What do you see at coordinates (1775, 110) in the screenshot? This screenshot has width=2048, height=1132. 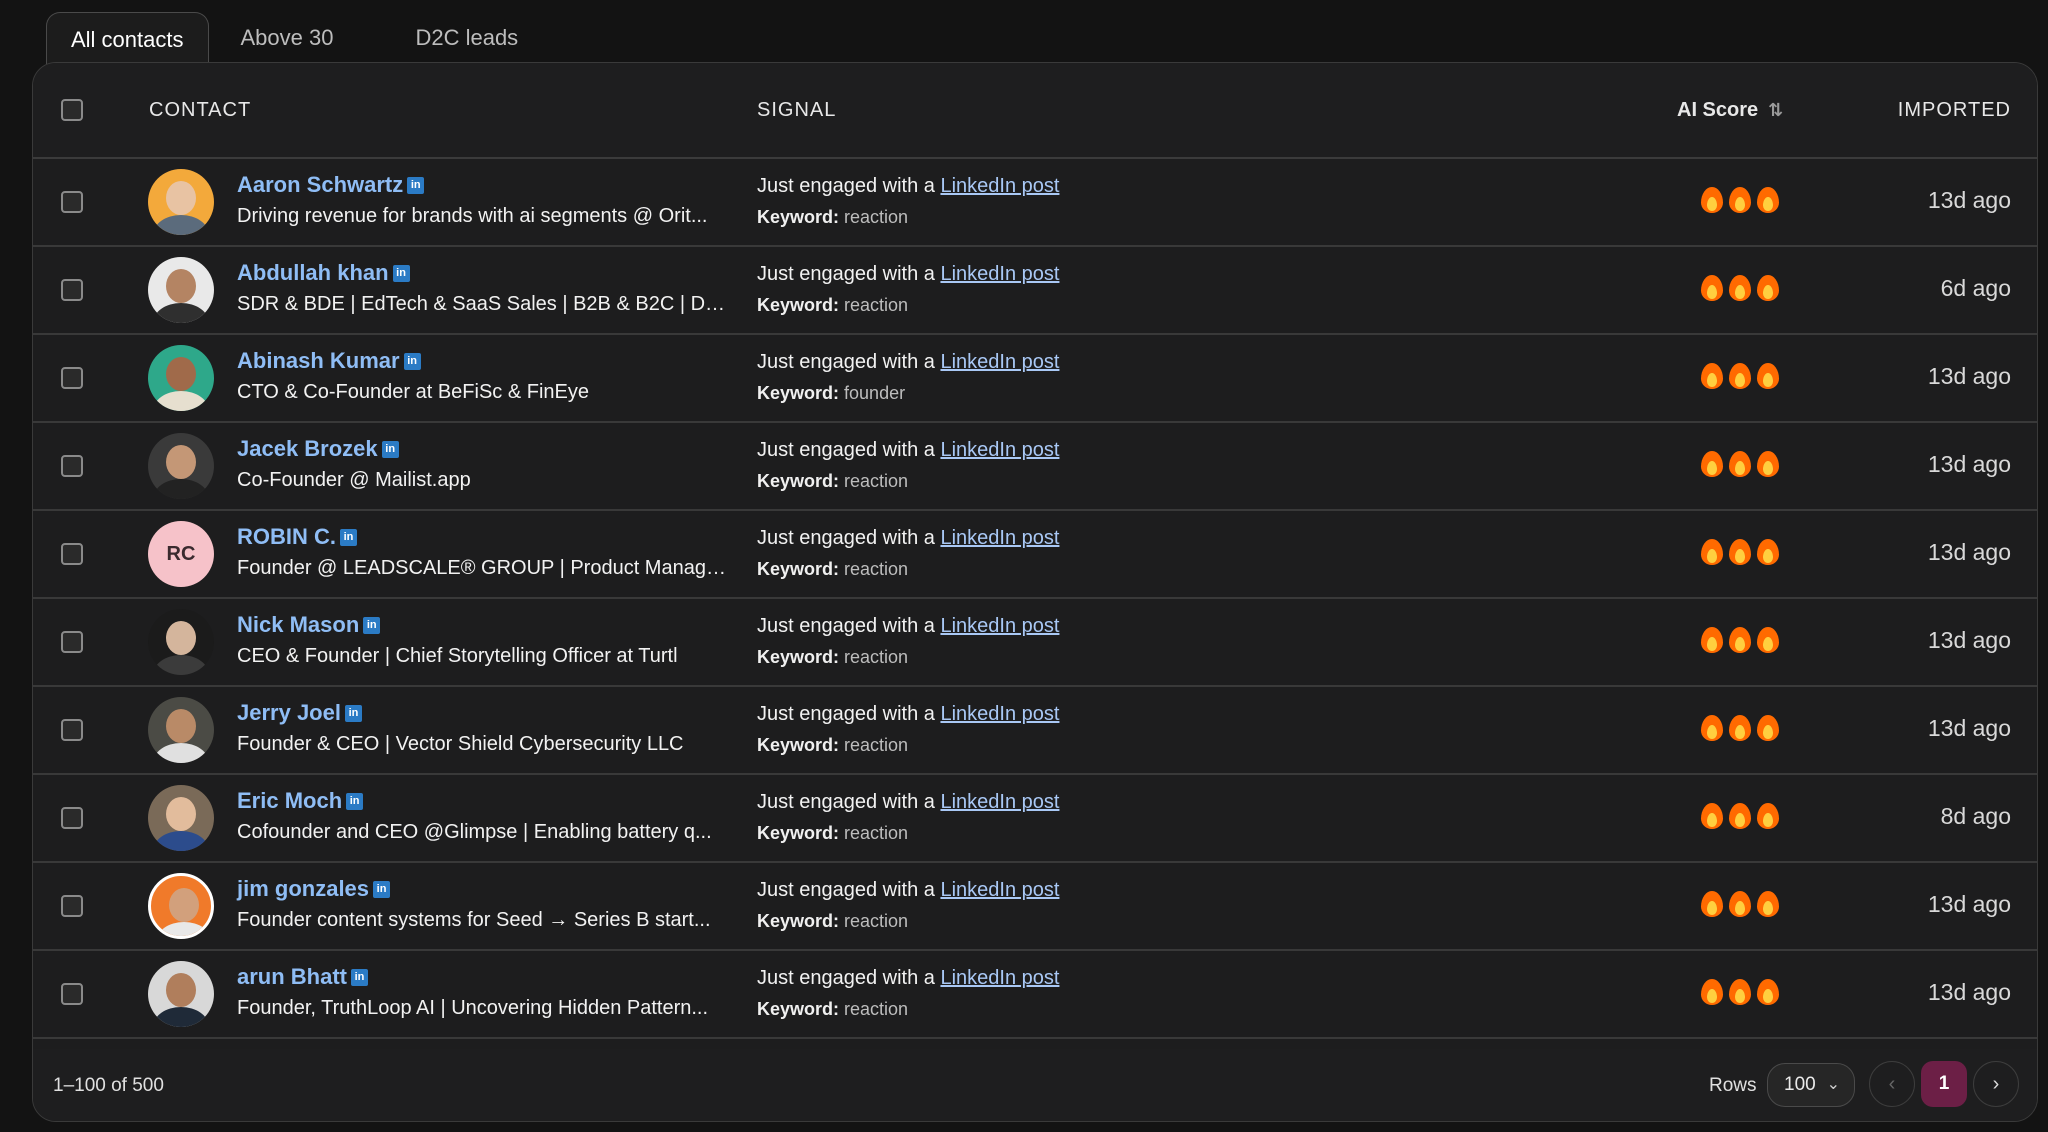 I see `sort-arrows-icon: ⇅` at bounding box center [1775, 110].